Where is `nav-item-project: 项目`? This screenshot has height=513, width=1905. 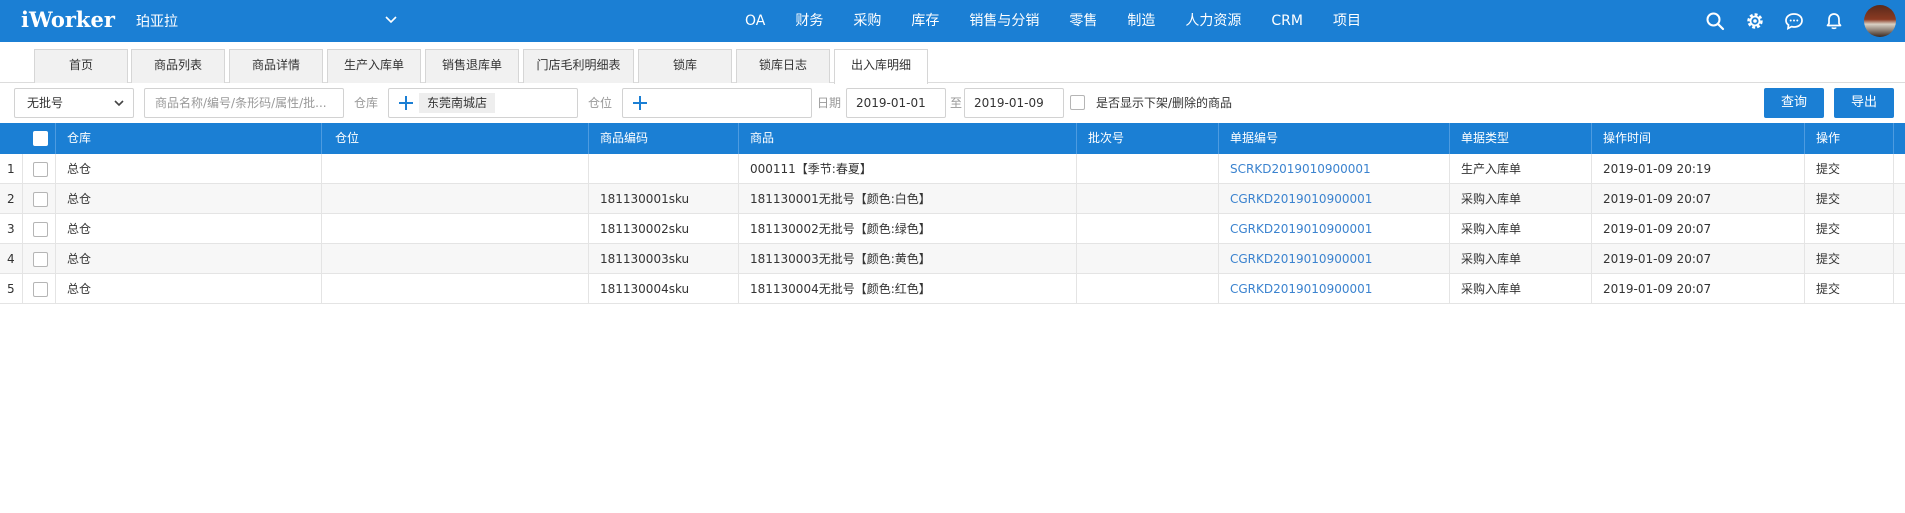
nav-item-project: 项目 is located at coordinates (1347, 21).